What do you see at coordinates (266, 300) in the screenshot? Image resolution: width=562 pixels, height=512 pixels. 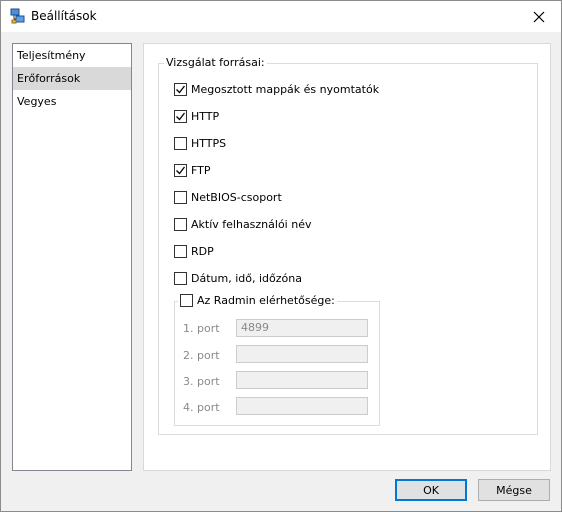 I see `radmin-label: Az Radmin elérhetősége:` at bounding box center [266, 300].